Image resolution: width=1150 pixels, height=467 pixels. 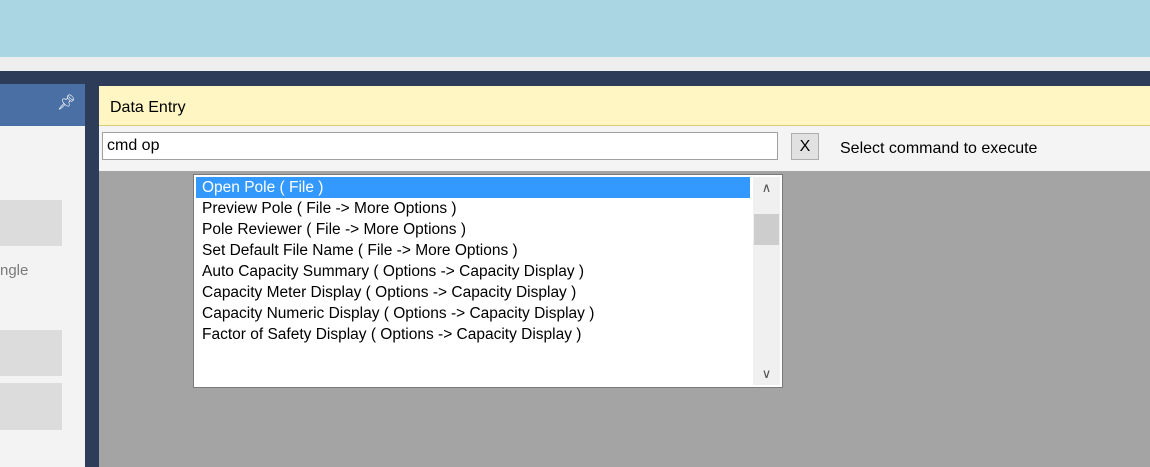 What do you see at coordinates (42, 275) in the screenshot?
I see `left-panel: 📌︎ ngle` at bounding box center [42, 275].